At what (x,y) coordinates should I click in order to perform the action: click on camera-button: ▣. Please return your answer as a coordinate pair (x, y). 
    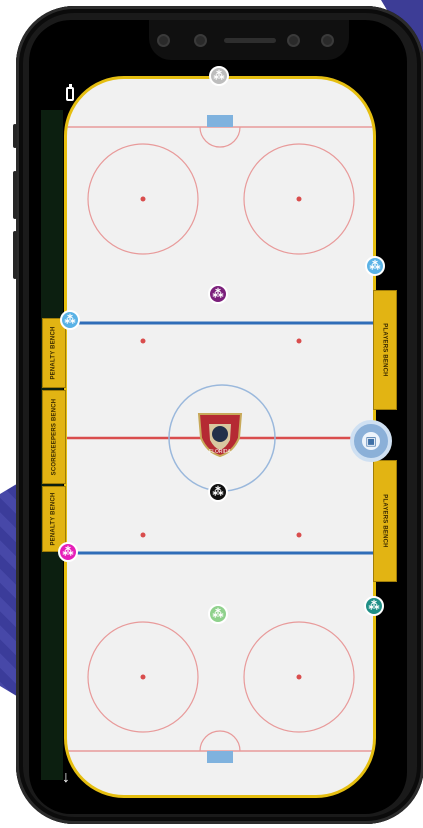
    Looking at the image, I should click on (371, 441).